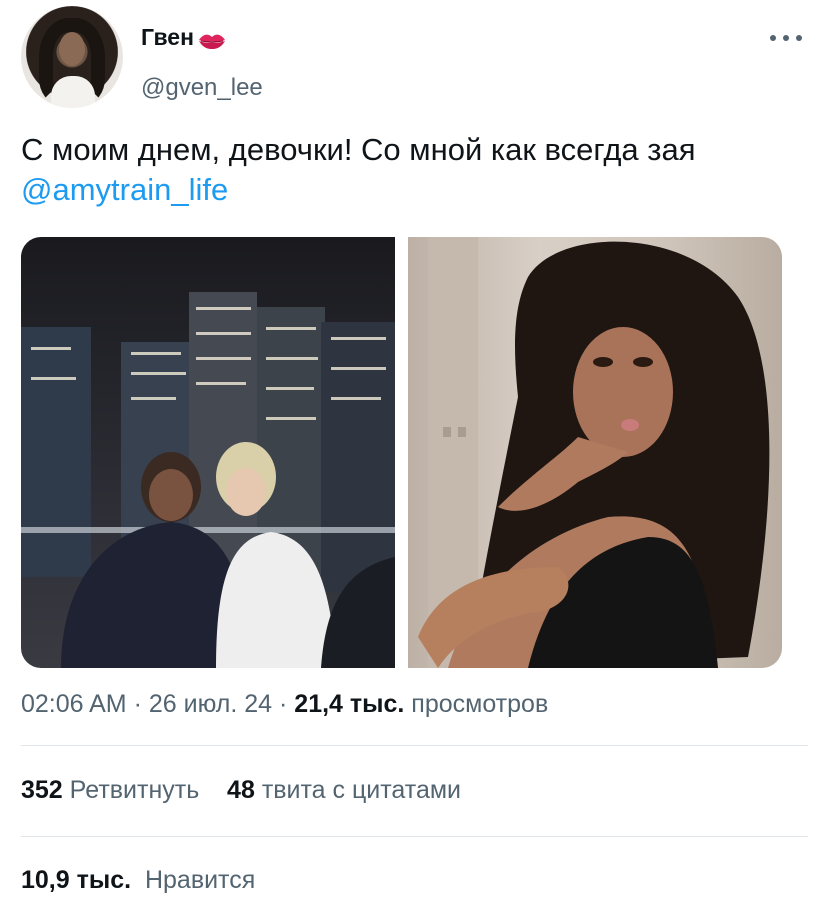 Image resolution: width=828 pixels, height=924 pixels. What do you see at coordinates (42, 790) in the screenshot?
I see `retweets-count: 352` at bounding box center [42, 790].